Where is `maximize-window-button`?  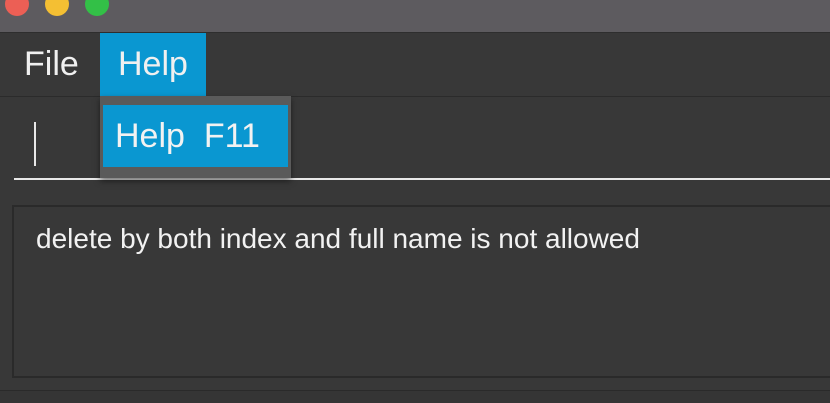
maximize-window-button is located at coordinates (97, 8).